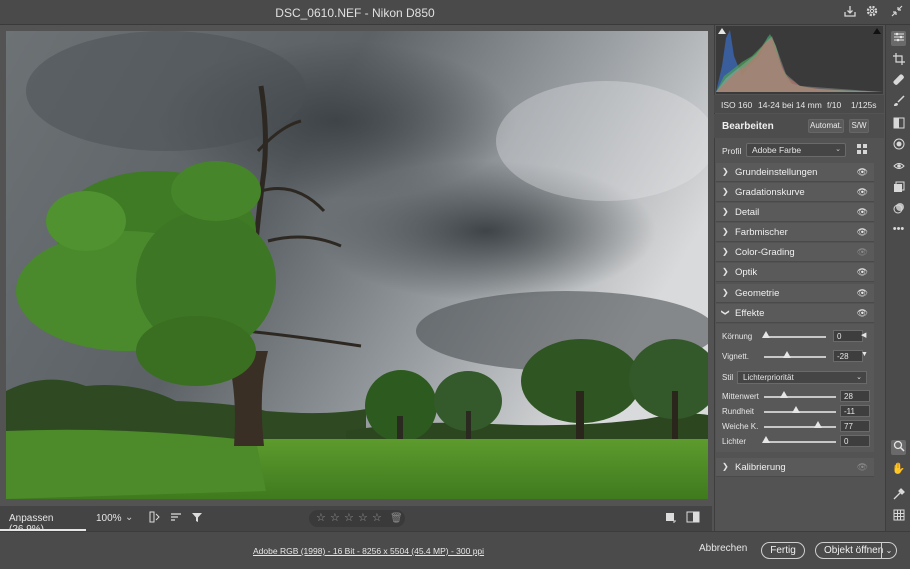 Image resolution: width=910 pixels, height=569 pixels. I want to click on grain-slider, so click(795, 337).